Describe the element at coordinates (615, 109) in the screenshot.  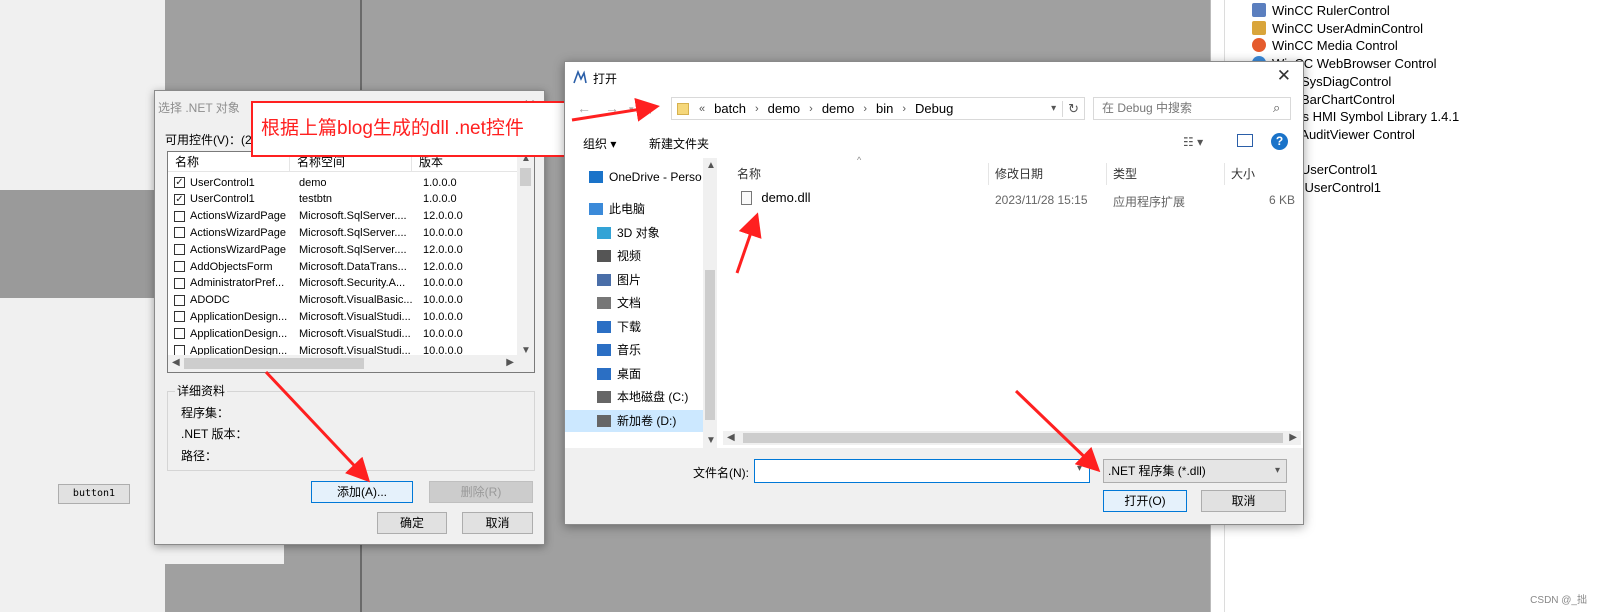
I see `arrow-to-path` at that location.